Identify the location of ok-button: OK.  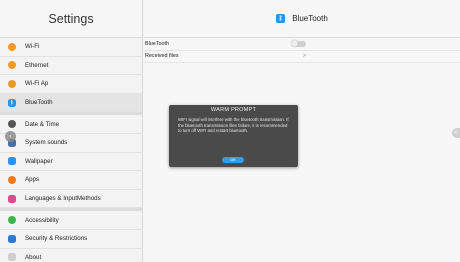
(233, 159).